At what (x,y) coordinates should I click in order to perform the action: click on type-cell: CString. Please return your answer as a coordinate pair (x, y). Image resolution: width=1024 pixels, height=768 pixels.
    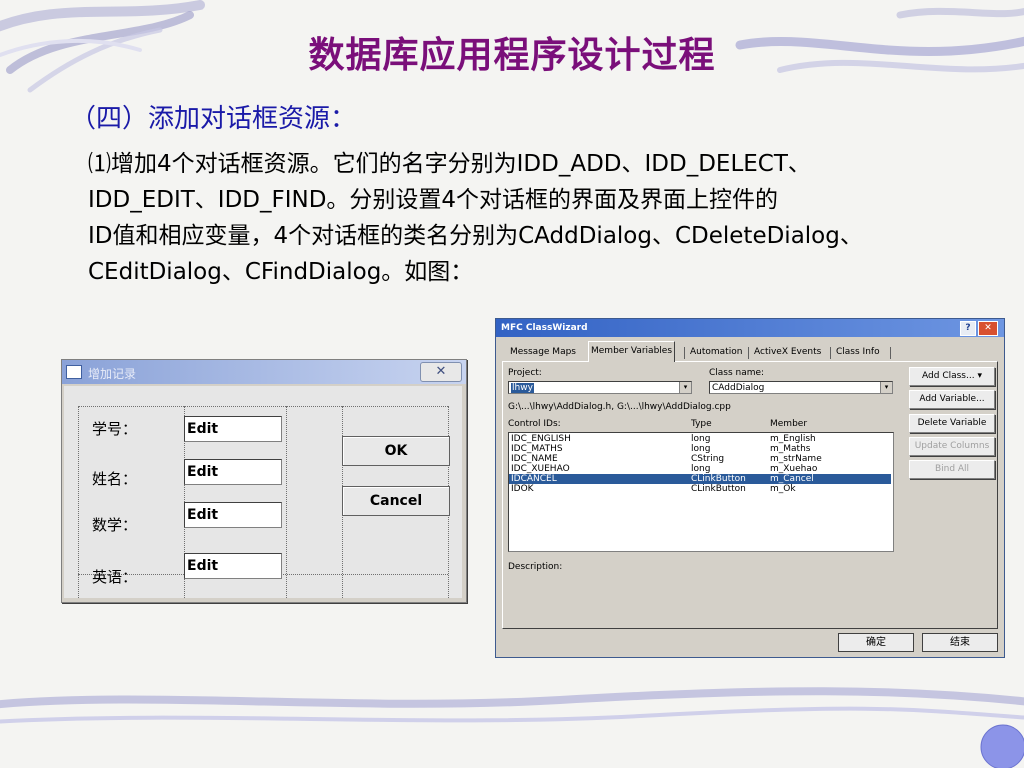
    Looking at the image, I should click on (708, 459).